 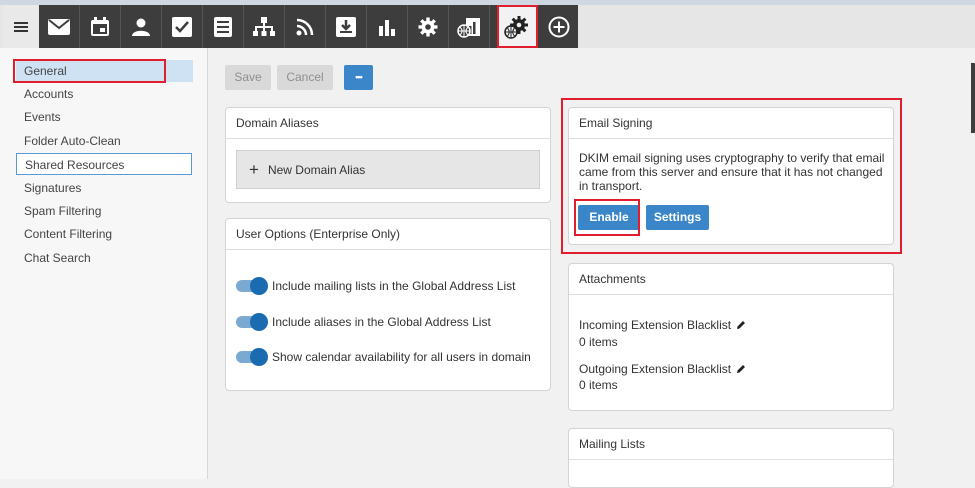 I want to click on domain-settings-button, so click(x=517, y=26).